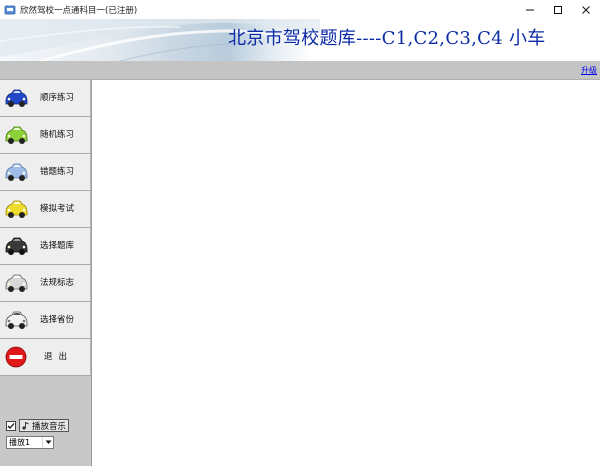 Image resolution: width=600 pixels, height=466 pixels. Describe the element at coordinates (57, 320) in the screenshot. I see `sidebar-item-label: 选择省份` at that location.